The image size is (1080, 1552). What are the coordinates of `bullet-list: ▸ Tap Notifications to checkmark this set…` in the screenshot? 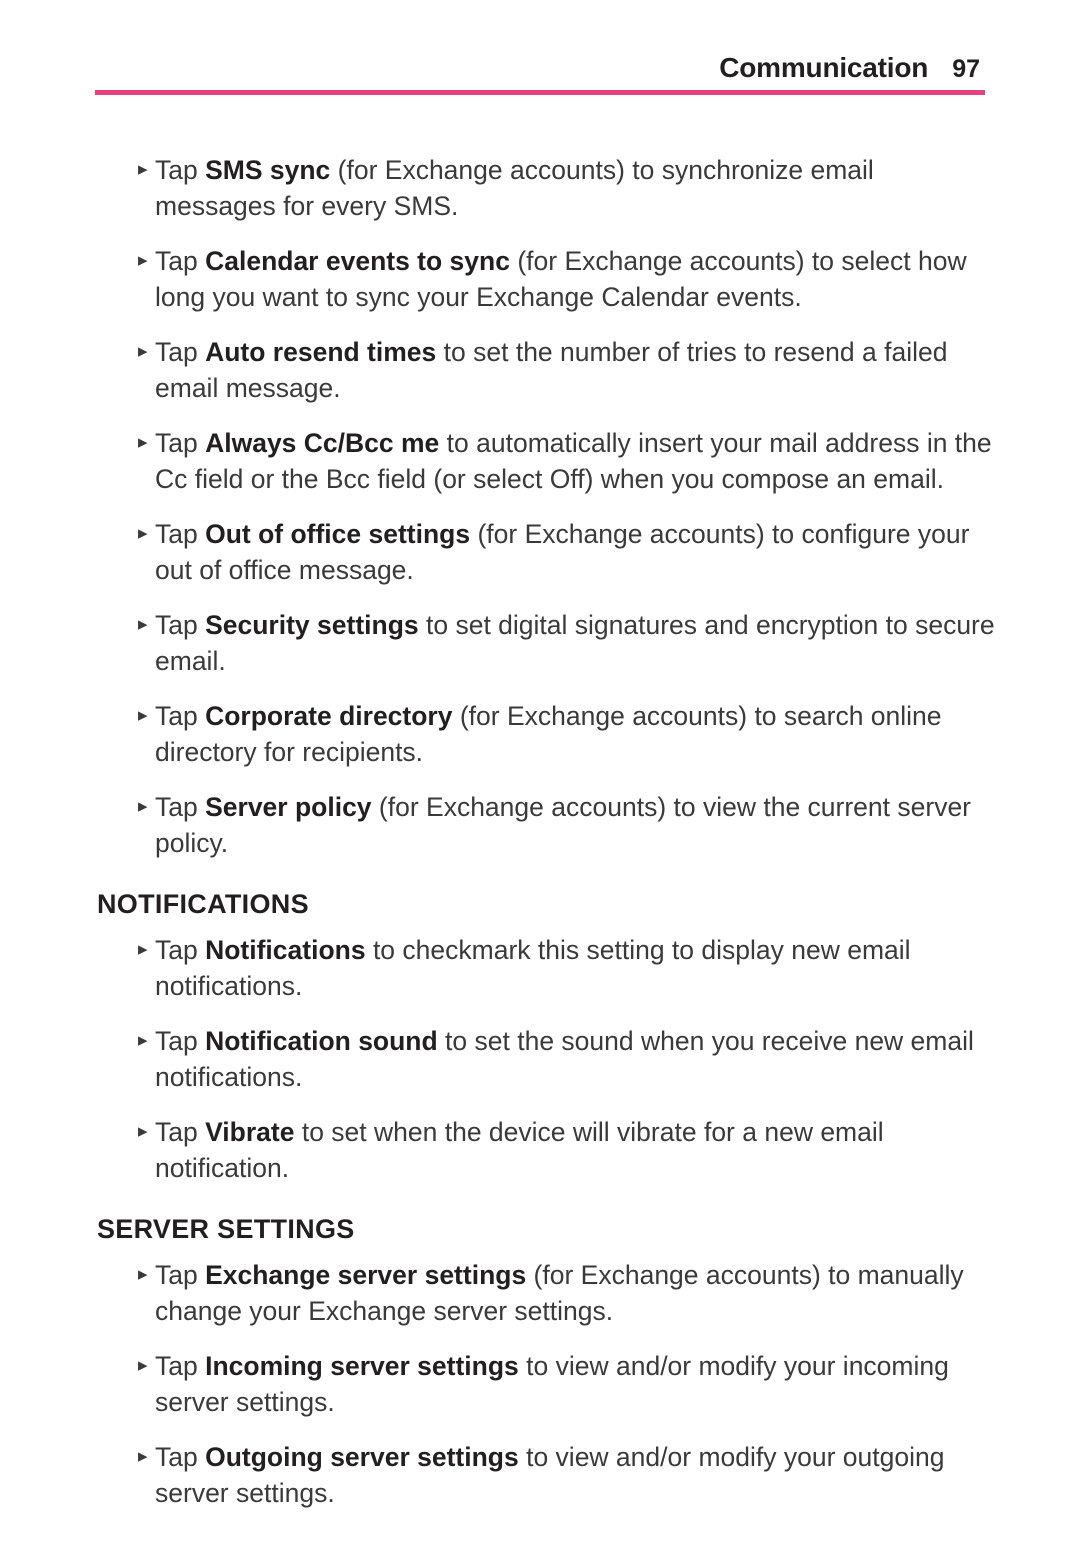 It's located at (547, 1059).